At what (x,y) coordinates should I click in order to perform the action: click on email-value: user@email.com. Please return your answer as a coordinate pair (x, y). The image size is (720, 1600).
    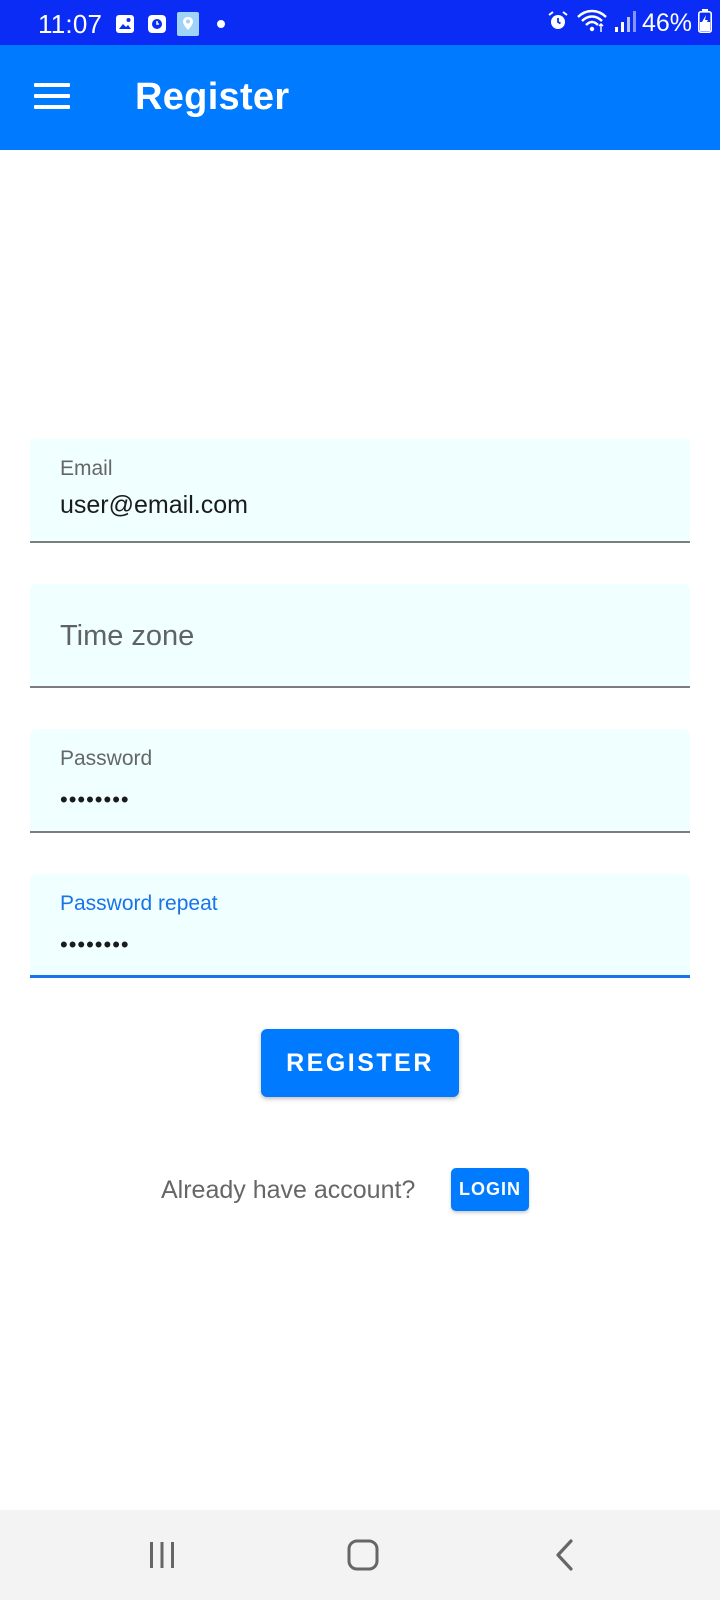
    Looking at the image, I should click on (154, 505).